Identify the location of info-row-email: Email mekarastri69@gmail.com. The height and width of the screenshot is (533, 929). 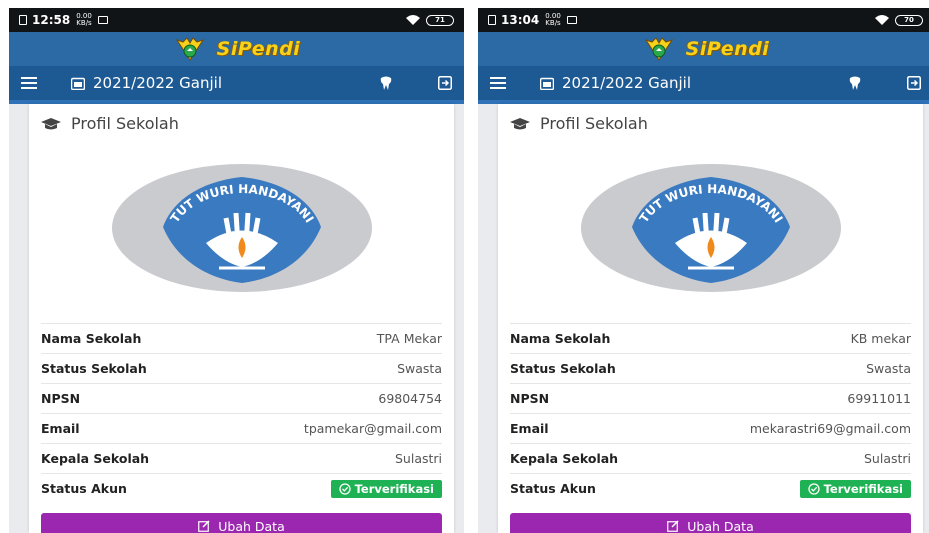
(710, 428).